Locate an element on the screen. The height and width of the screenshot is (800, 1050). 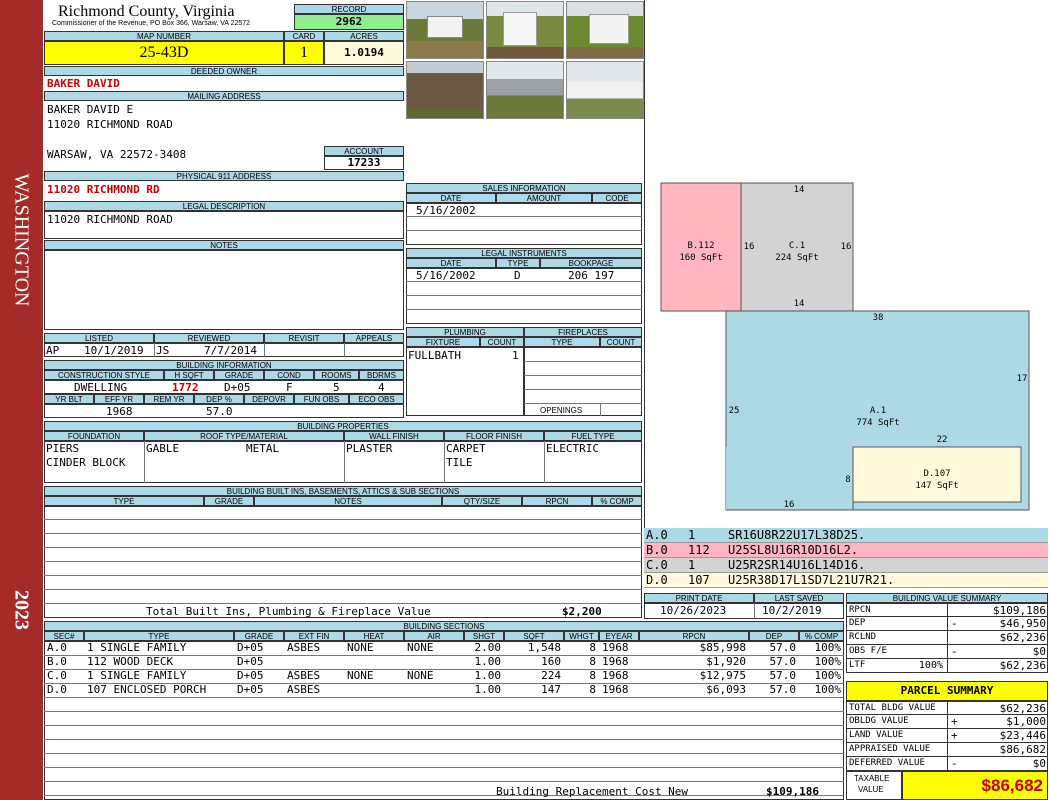
plumbing-count: 1 is located at coordinates (515, 355).